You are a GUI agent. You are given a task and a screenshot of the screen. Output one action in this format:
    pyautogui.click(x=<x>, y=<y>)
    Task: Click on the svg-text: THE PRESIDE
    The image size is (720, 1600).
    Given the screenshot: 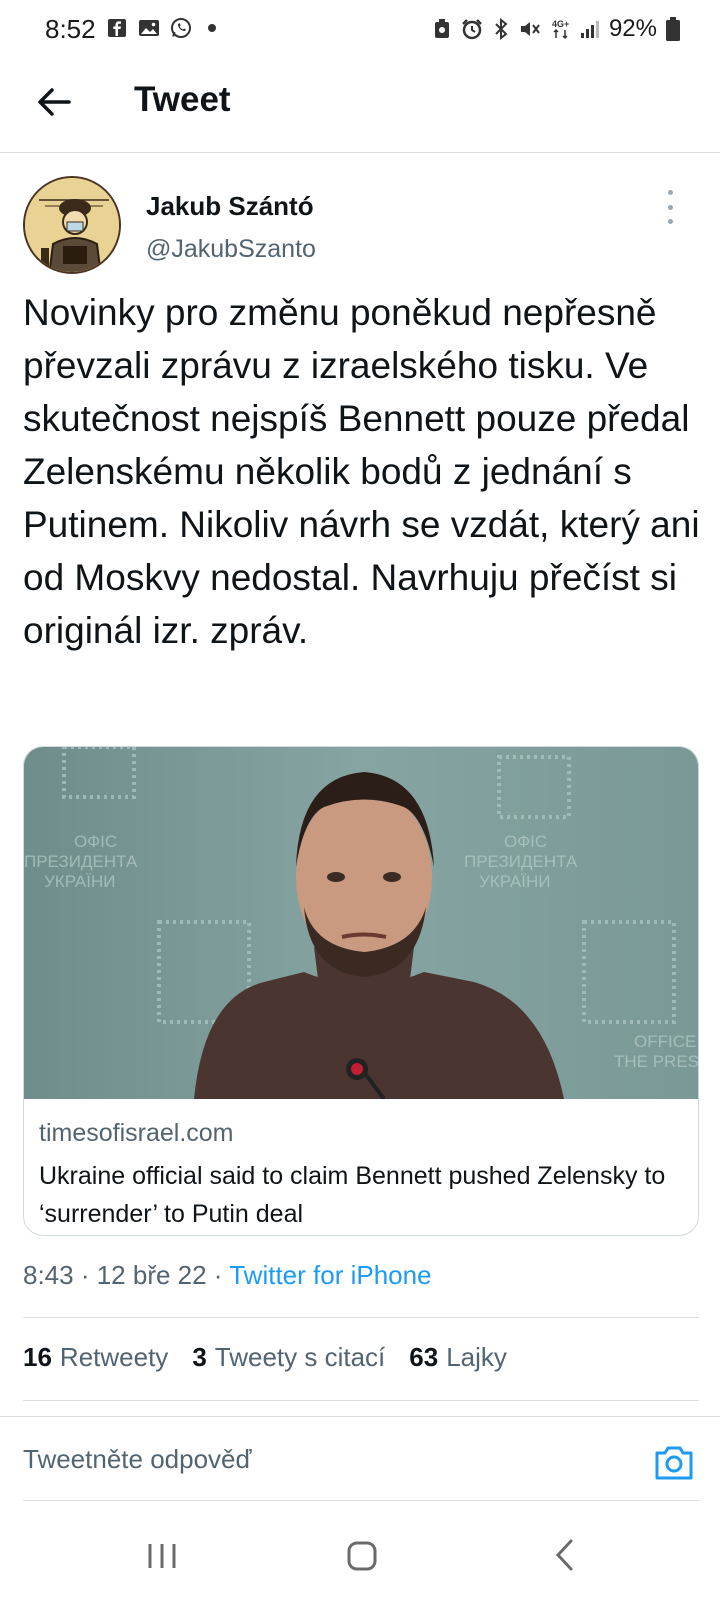 What is the action you would take?
    pyautogui.click(x=656, y=1061)
    